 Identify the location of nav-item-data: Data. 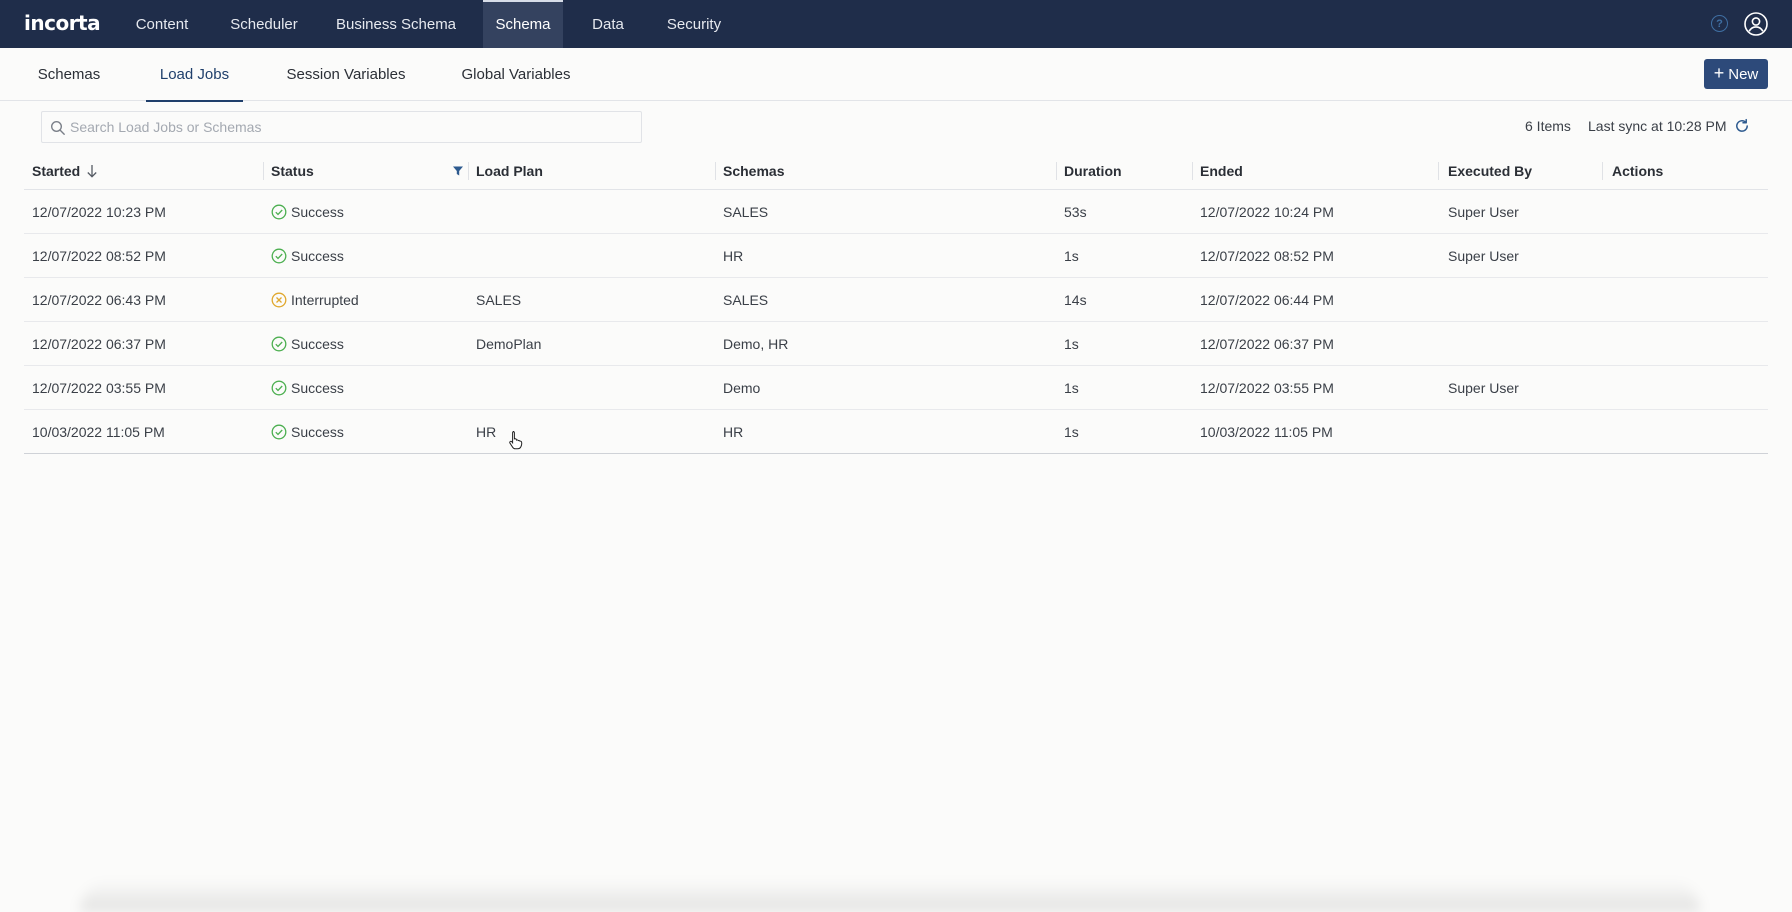
(608, 24).